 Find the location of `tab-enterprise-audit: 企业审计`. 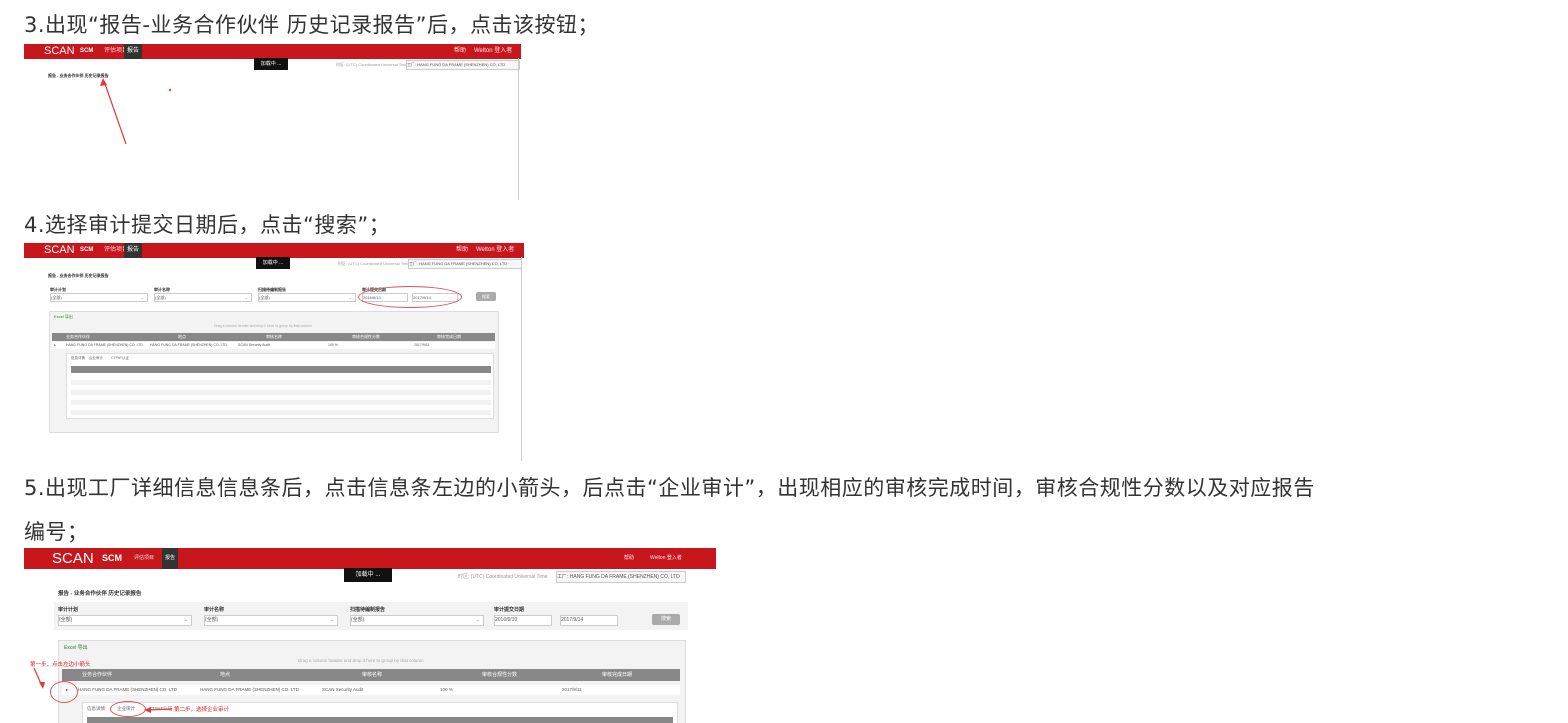

tab-enterprise-audit: 企业审计 is located at coordinates (96, 358).